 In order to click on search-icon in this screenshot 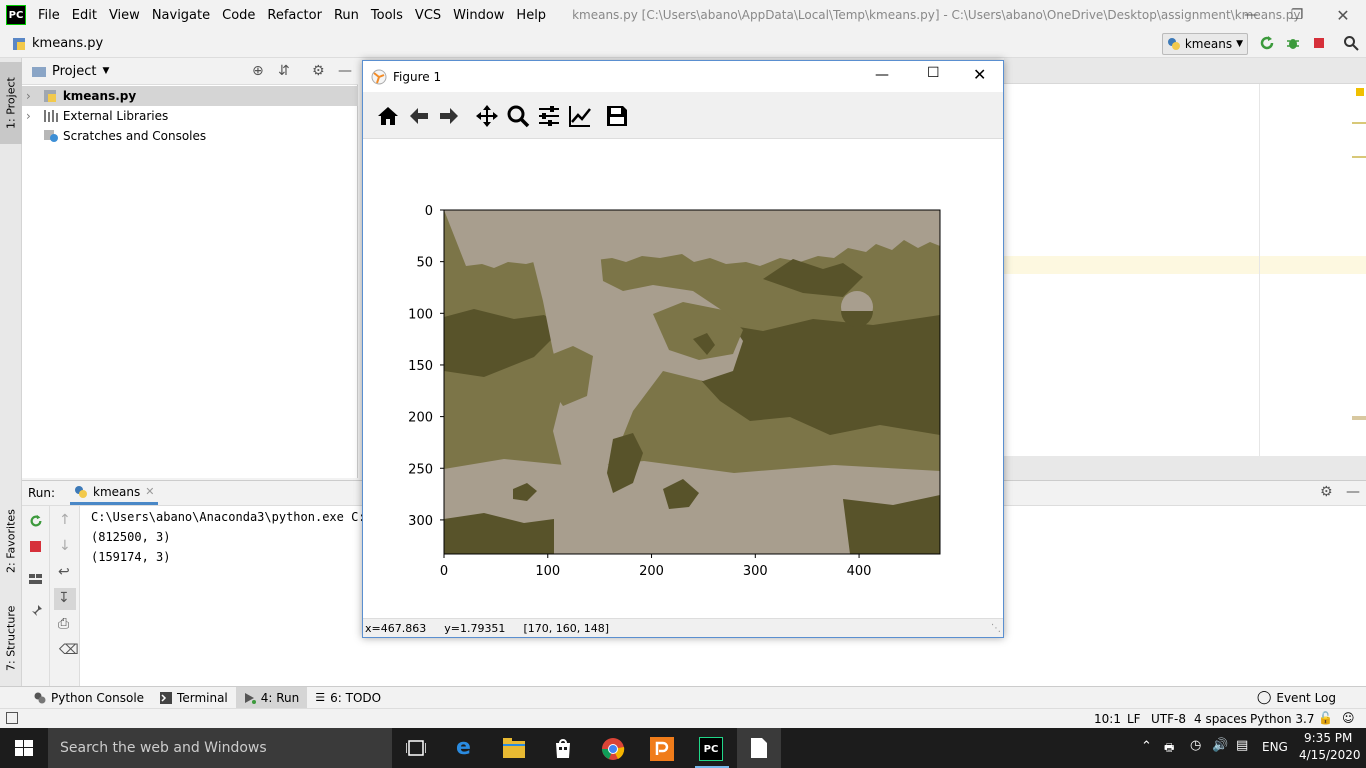, I will do `click(1351, 43)`.